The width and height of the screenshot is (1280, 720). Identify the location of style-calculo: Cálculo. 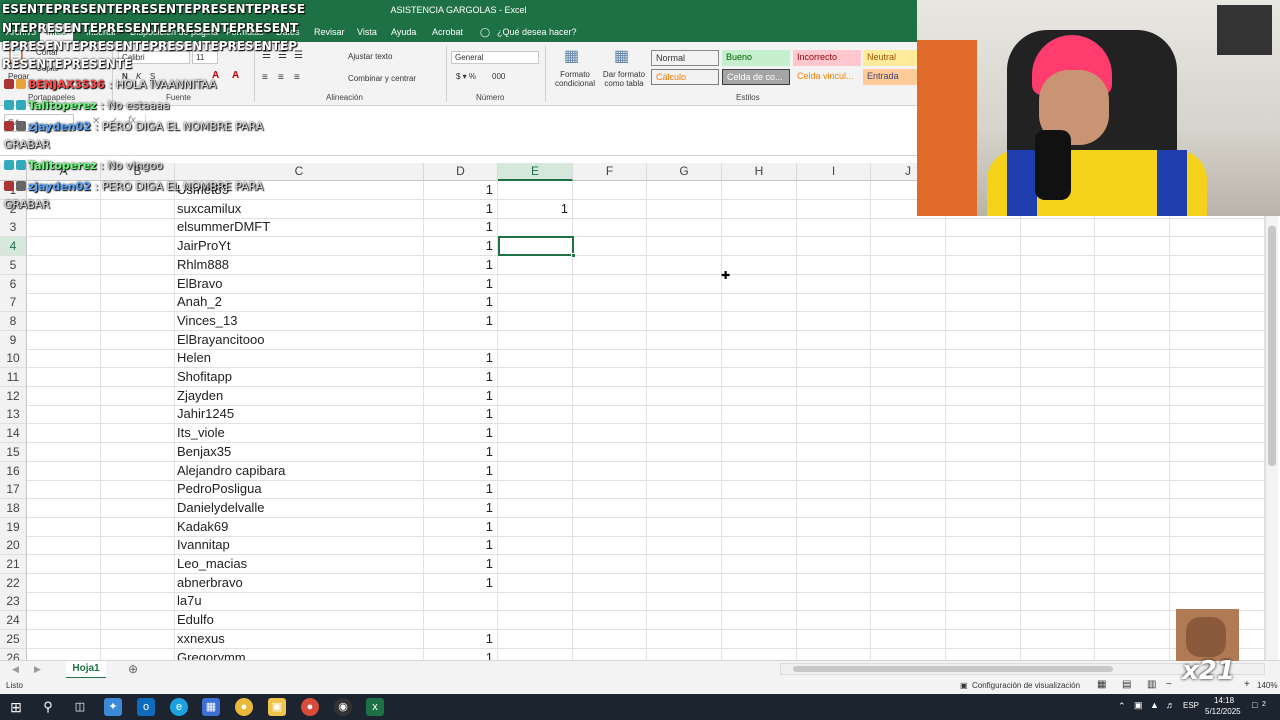
(685, 77).